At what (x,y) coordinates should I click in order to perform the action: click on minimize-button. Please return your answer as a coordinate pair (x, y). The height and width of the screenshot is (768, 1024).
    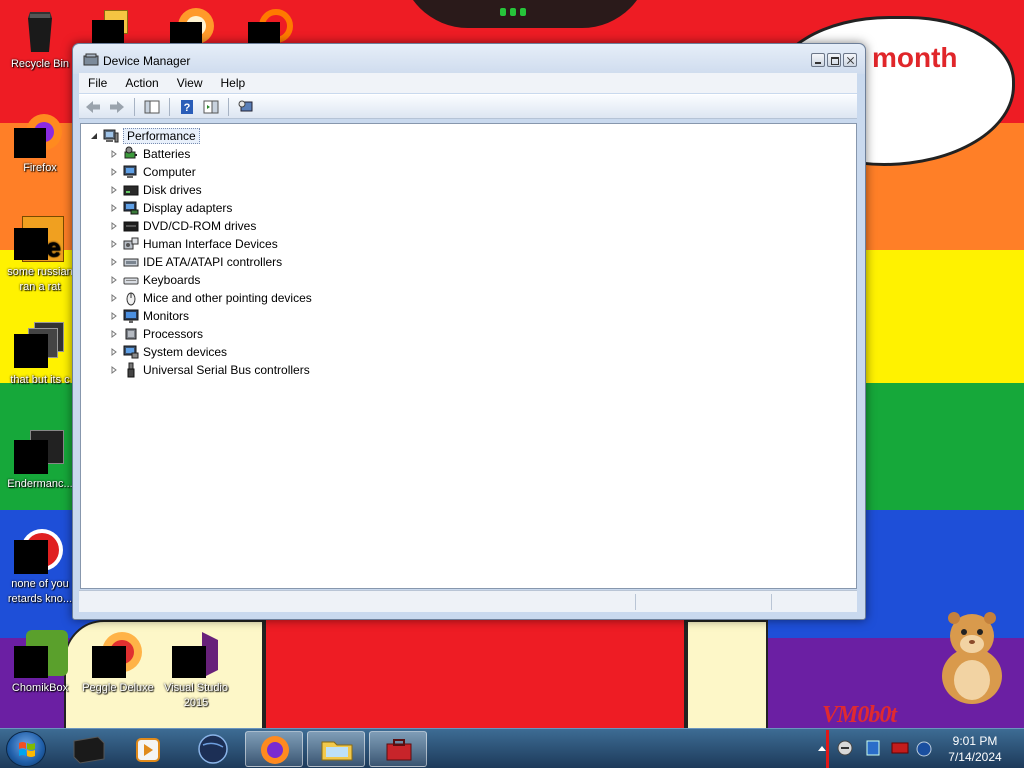
    Looking at the image, I should click on (818, 60).